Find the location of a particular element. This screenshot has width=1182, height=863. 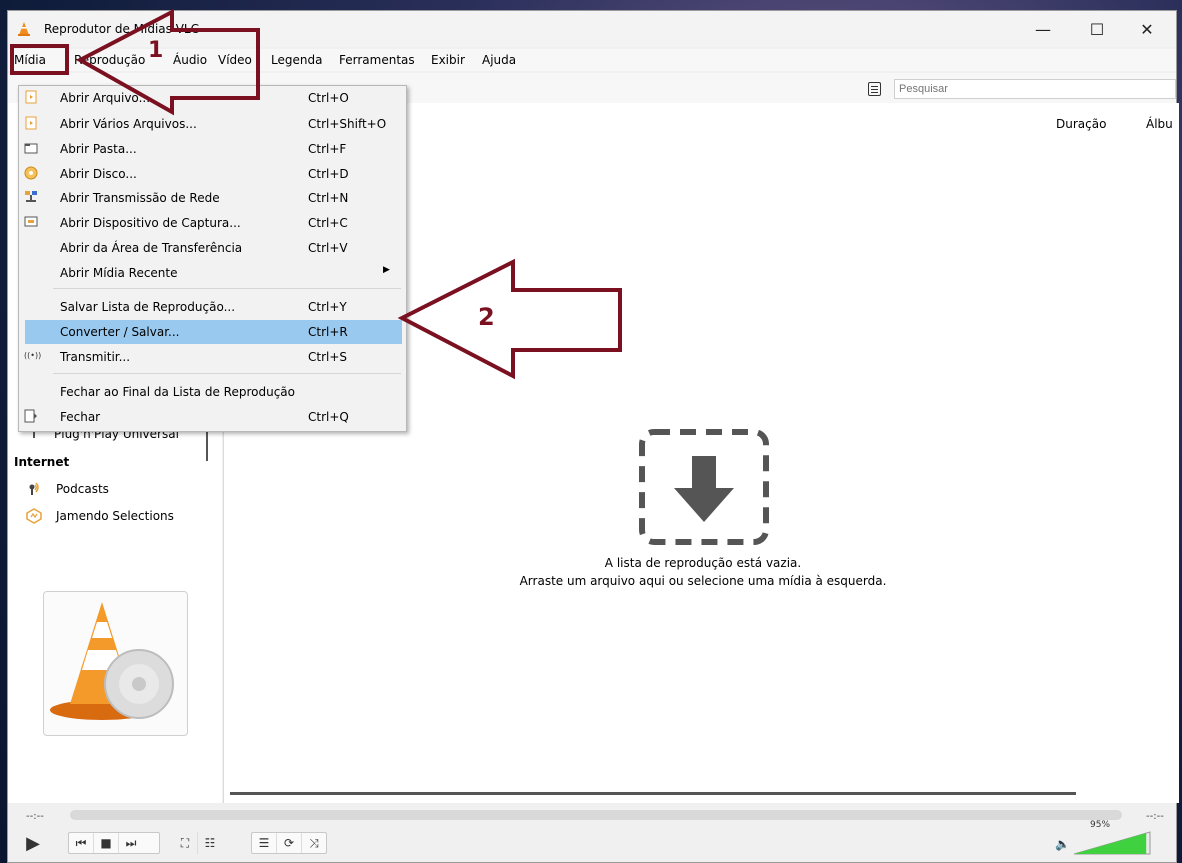

speaker-icon: 🔈 is located at coordinates (1062, 844).